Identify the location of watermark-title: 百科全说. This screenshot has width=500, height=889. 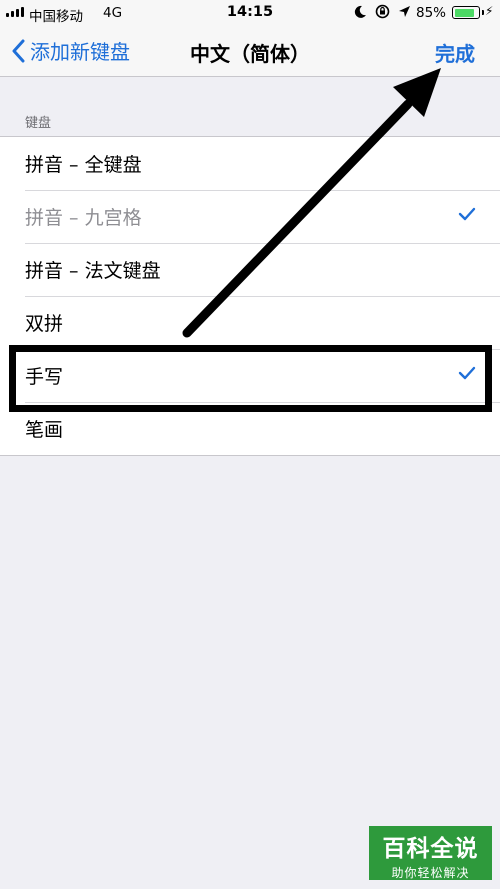
(430, 849).